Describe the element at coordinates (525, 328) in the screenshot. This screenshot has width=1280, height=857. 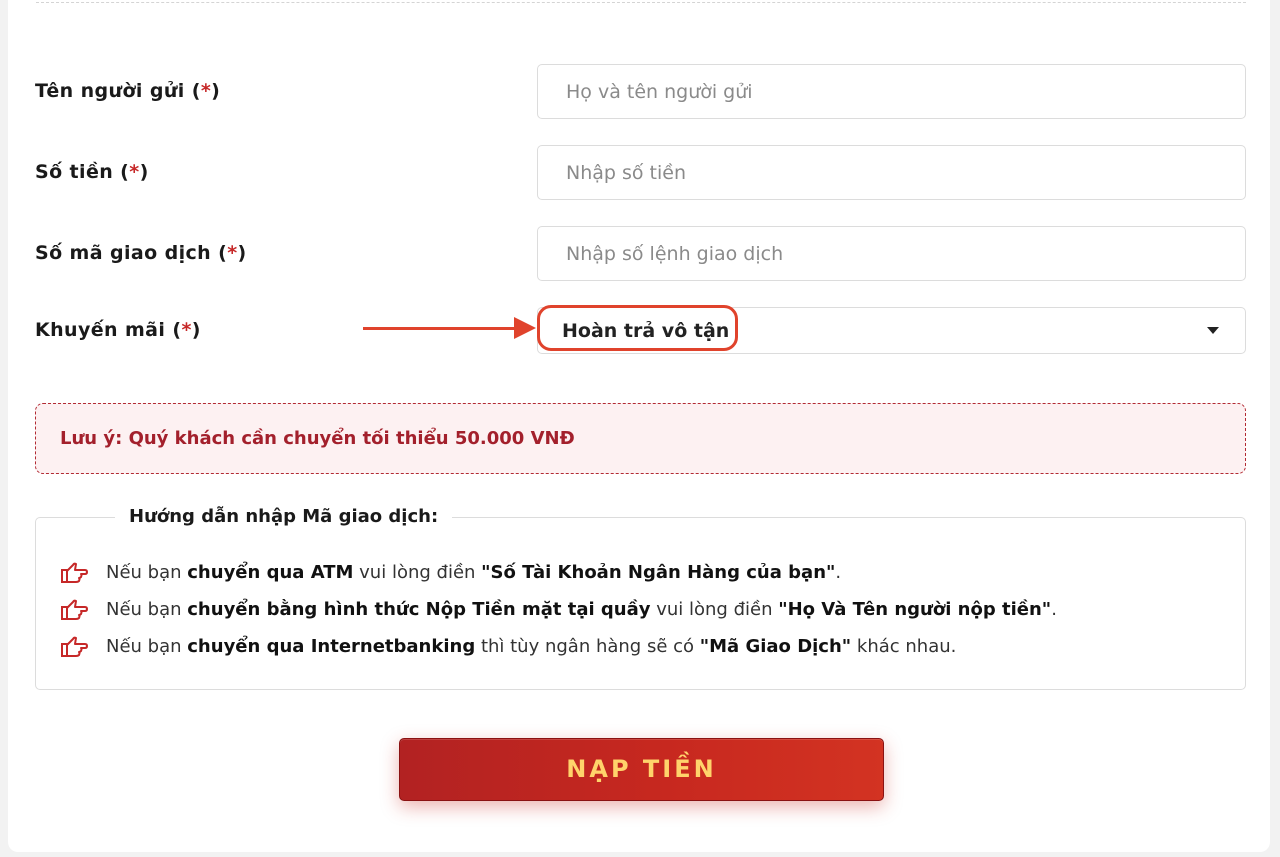
I see `arrow-head-icon` at that location.